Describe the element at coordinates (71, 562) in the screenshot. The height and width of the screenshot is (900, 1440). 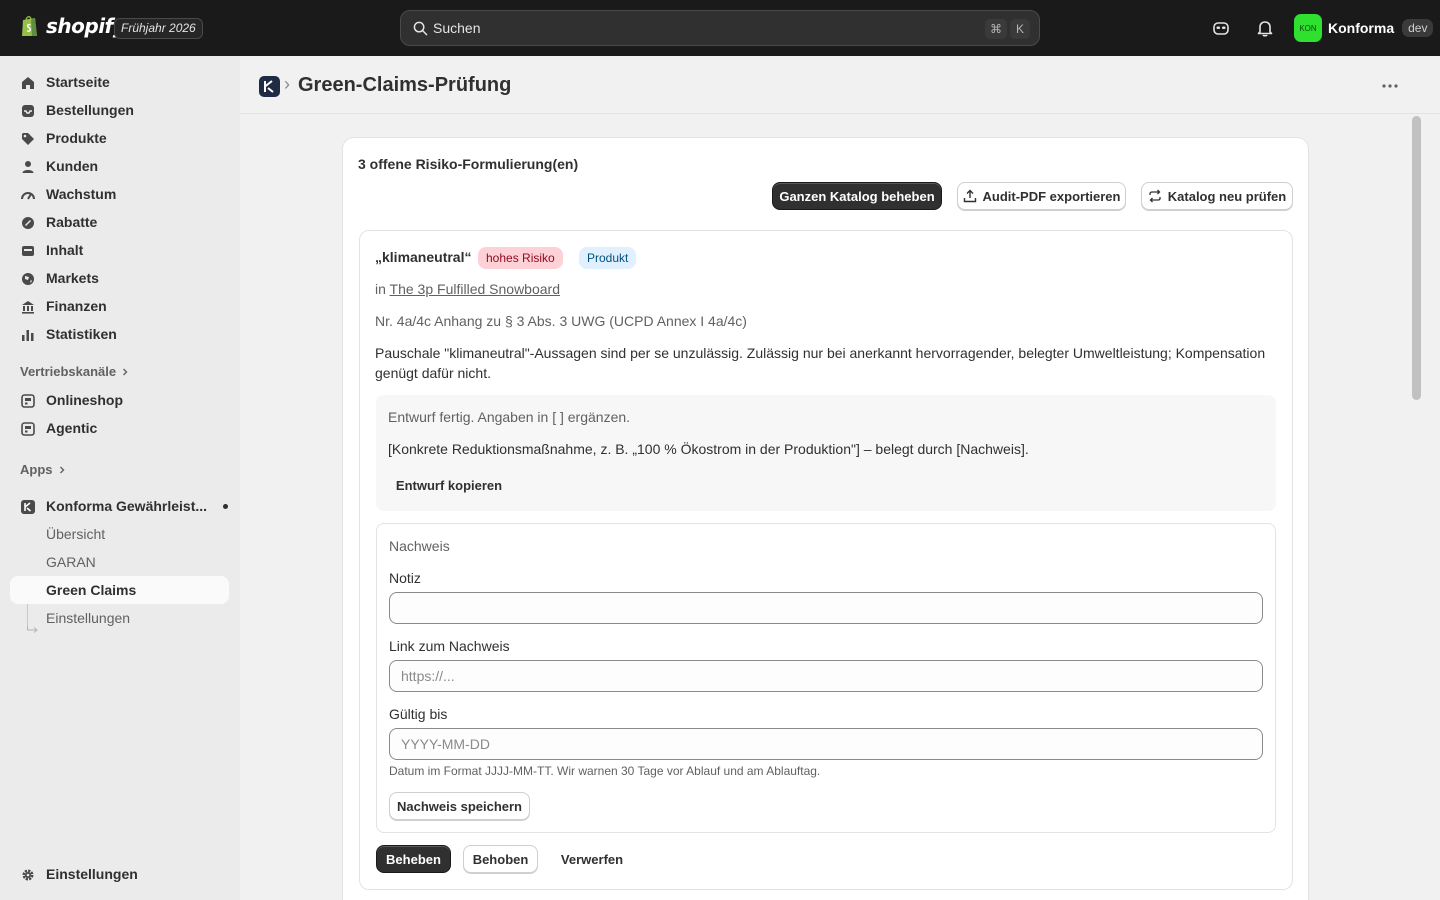
I see `sidebar-item-label: GARAN` at that location.